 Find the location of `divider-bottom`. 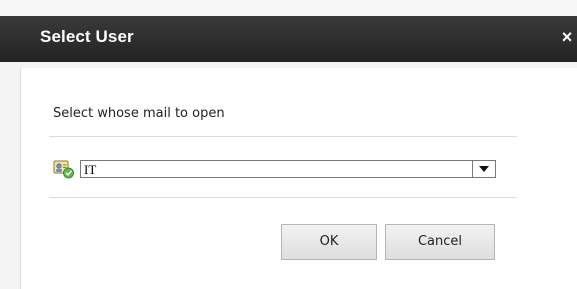

divider-bottom is located at coordinates (283, 197).